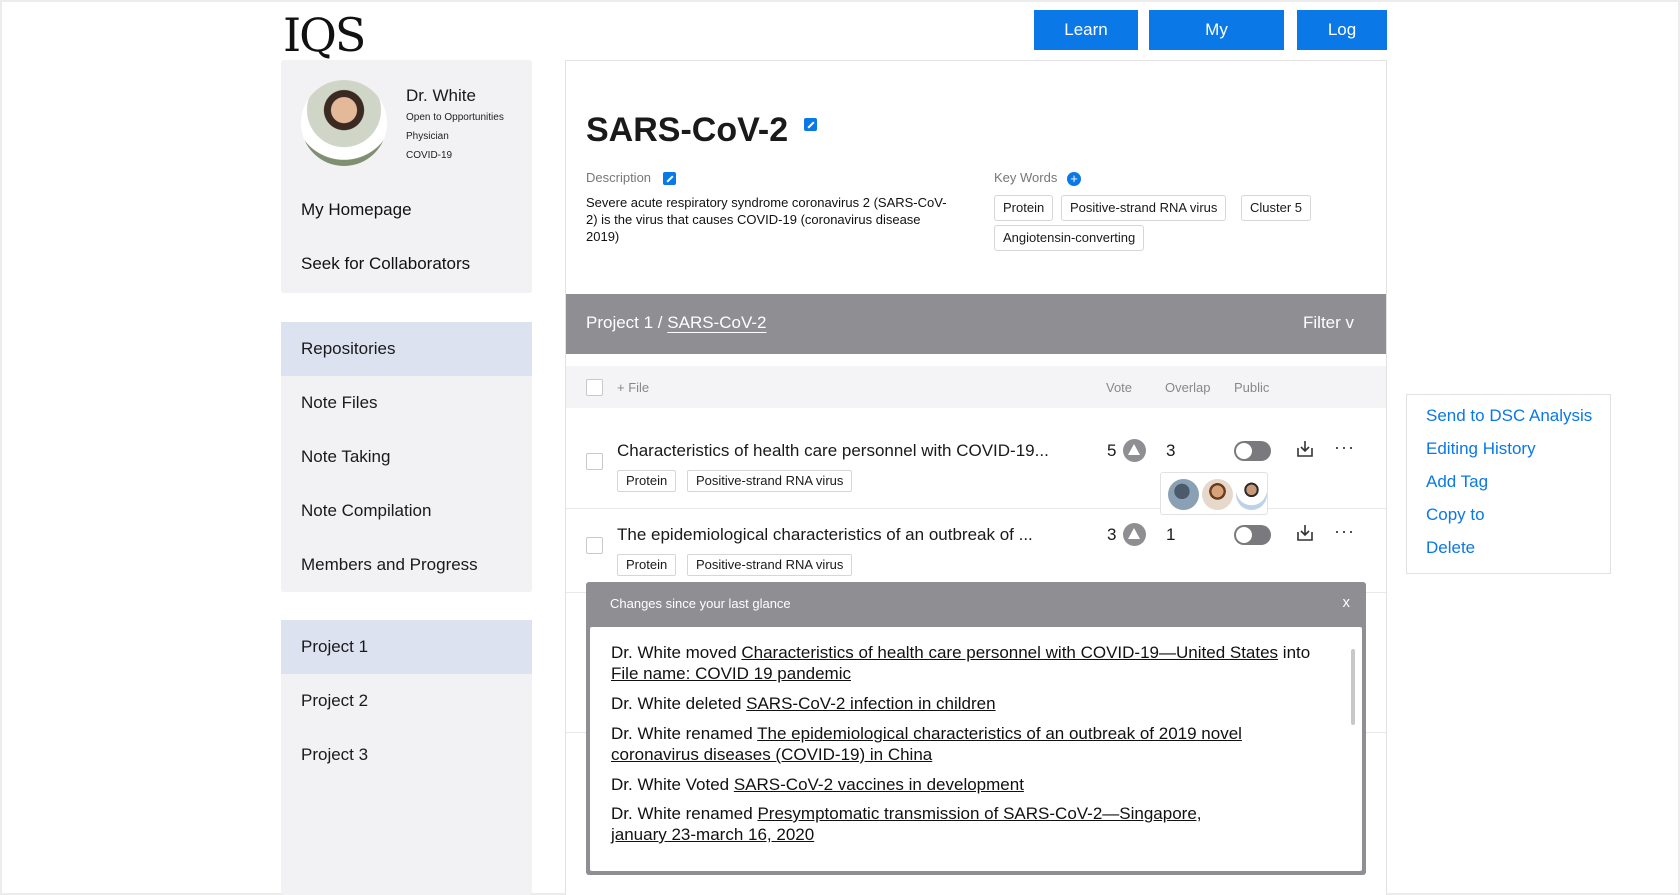 This screenshot has width=1680, height=895. What do you see at coordinates (1276, 208) in the screenshot?
I see `keyword-tag: Cluster 5` at bounding box center [1276, 208].